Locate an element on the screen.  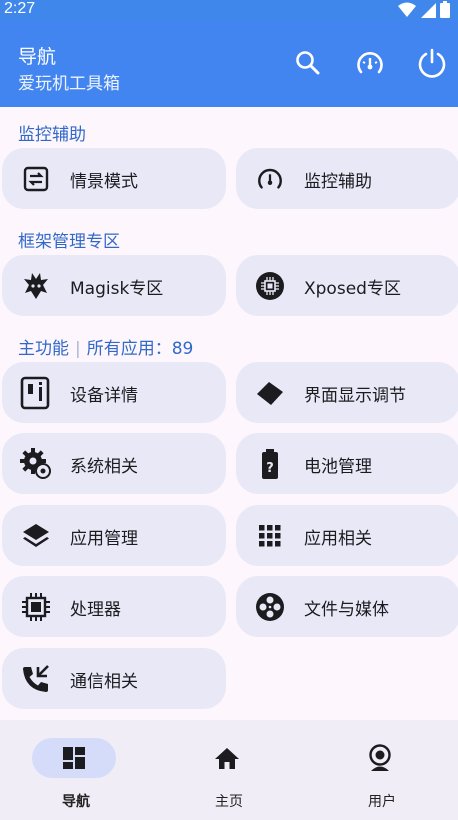
phone-forward-icon is located at coordinates (36, 679).